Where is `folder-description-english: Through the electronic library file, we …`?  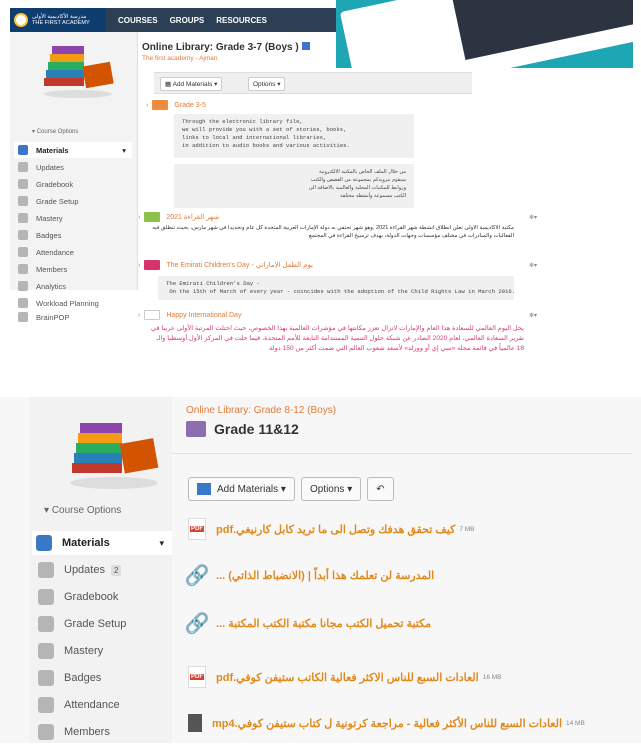 folder-description-english: Through the electronic library file, we … is located at coordinates (294, 136).